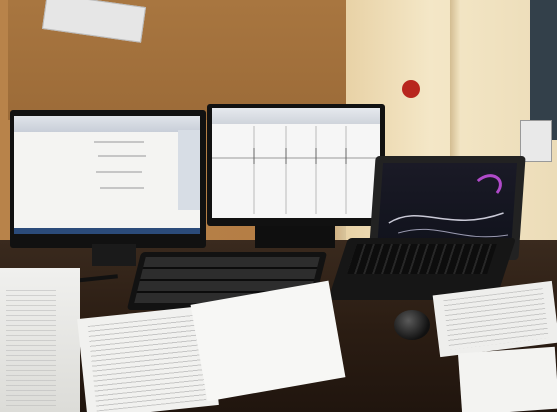 Image resolution: width=557 pixels, height=412 pixels. Describe the element at coordinates (107, 231) in the screenshot. I see `left-screen-taskbar` at that location.